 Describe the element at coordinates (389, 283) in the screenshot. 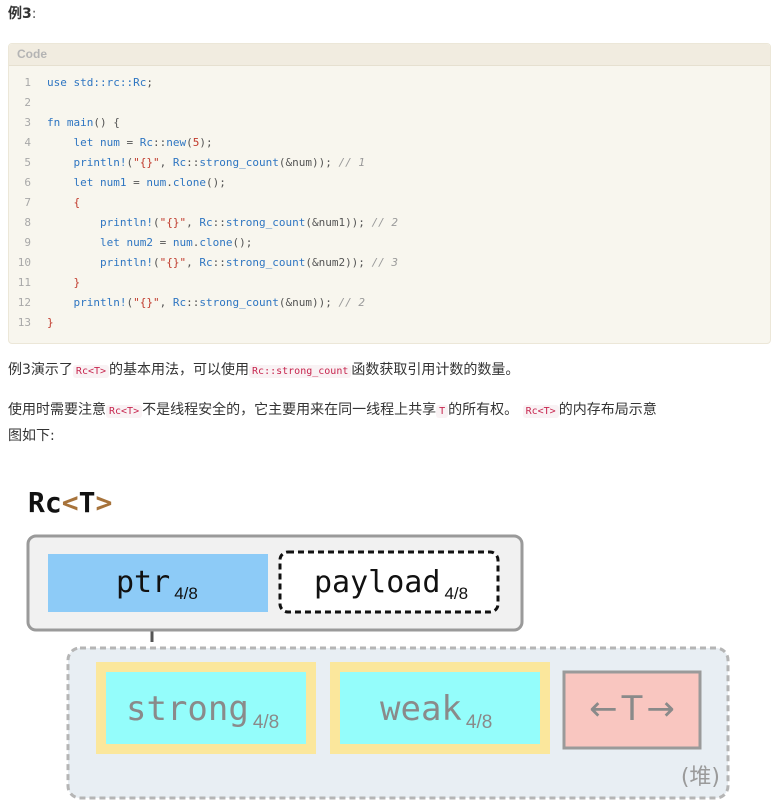

I see `code-line: 11 }` at that location.